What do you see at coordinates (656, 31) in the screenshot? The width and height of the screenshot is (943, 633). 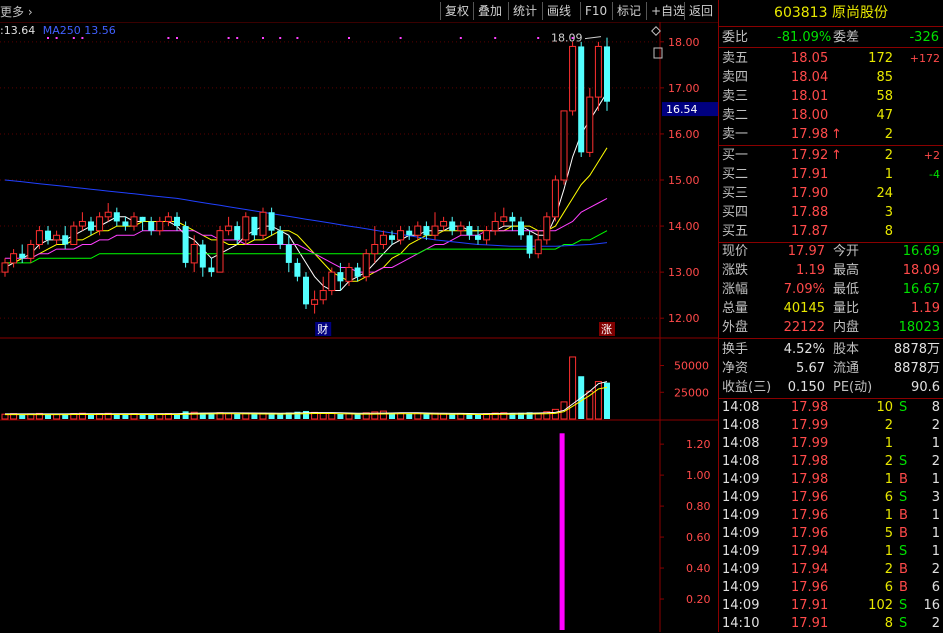 I see `diamond-icon` at bounding box center [656, 31].